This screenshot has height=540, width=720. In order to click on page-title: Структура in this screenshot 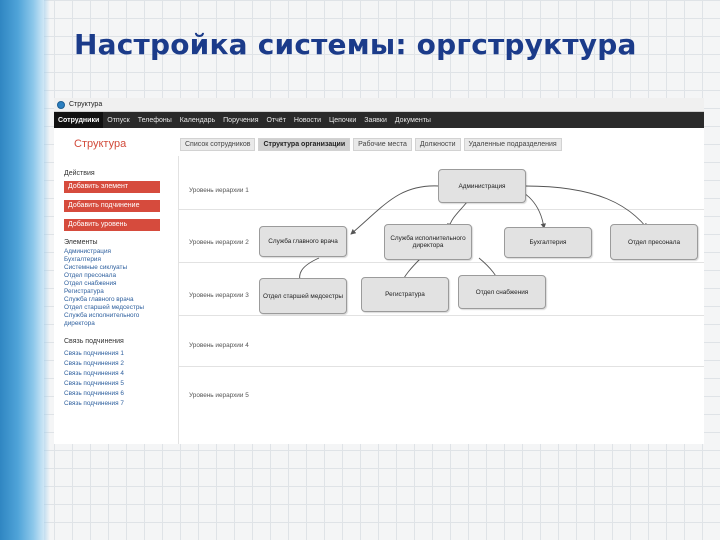, I will do `click(100, 144)`.